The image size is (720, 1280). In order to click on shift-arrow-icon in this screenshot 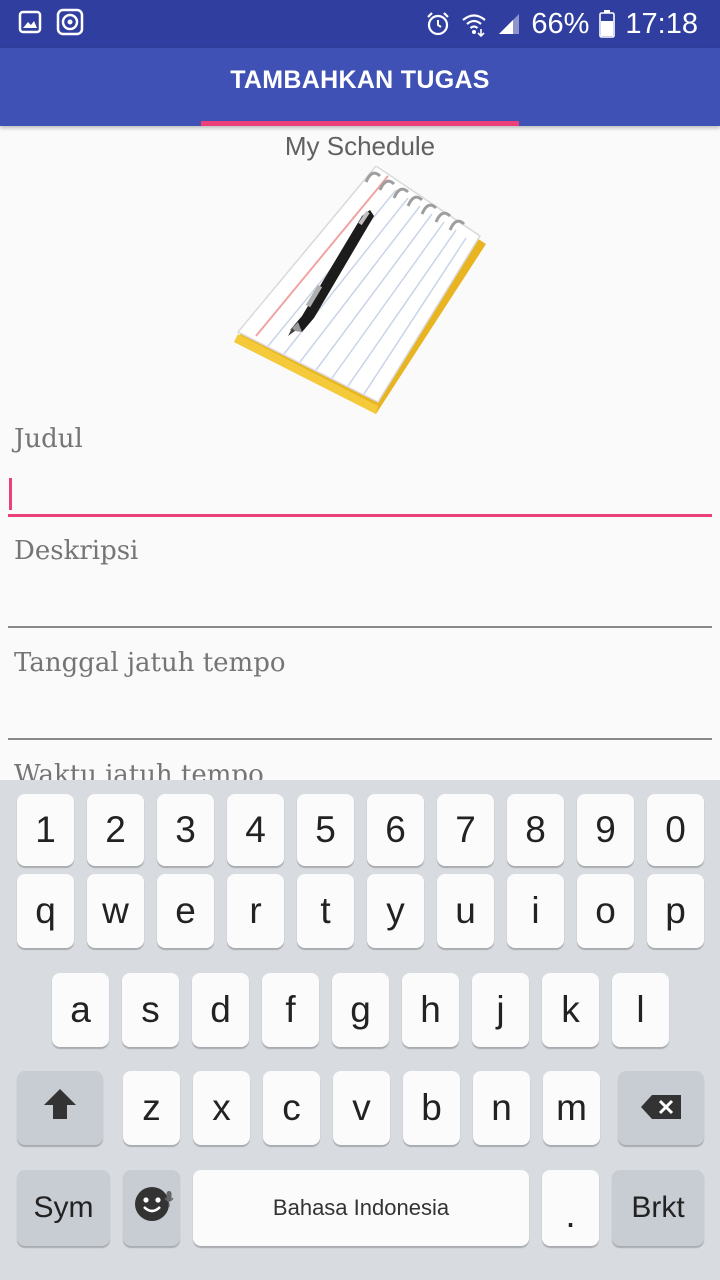, I will do `click(60, 1108)`.